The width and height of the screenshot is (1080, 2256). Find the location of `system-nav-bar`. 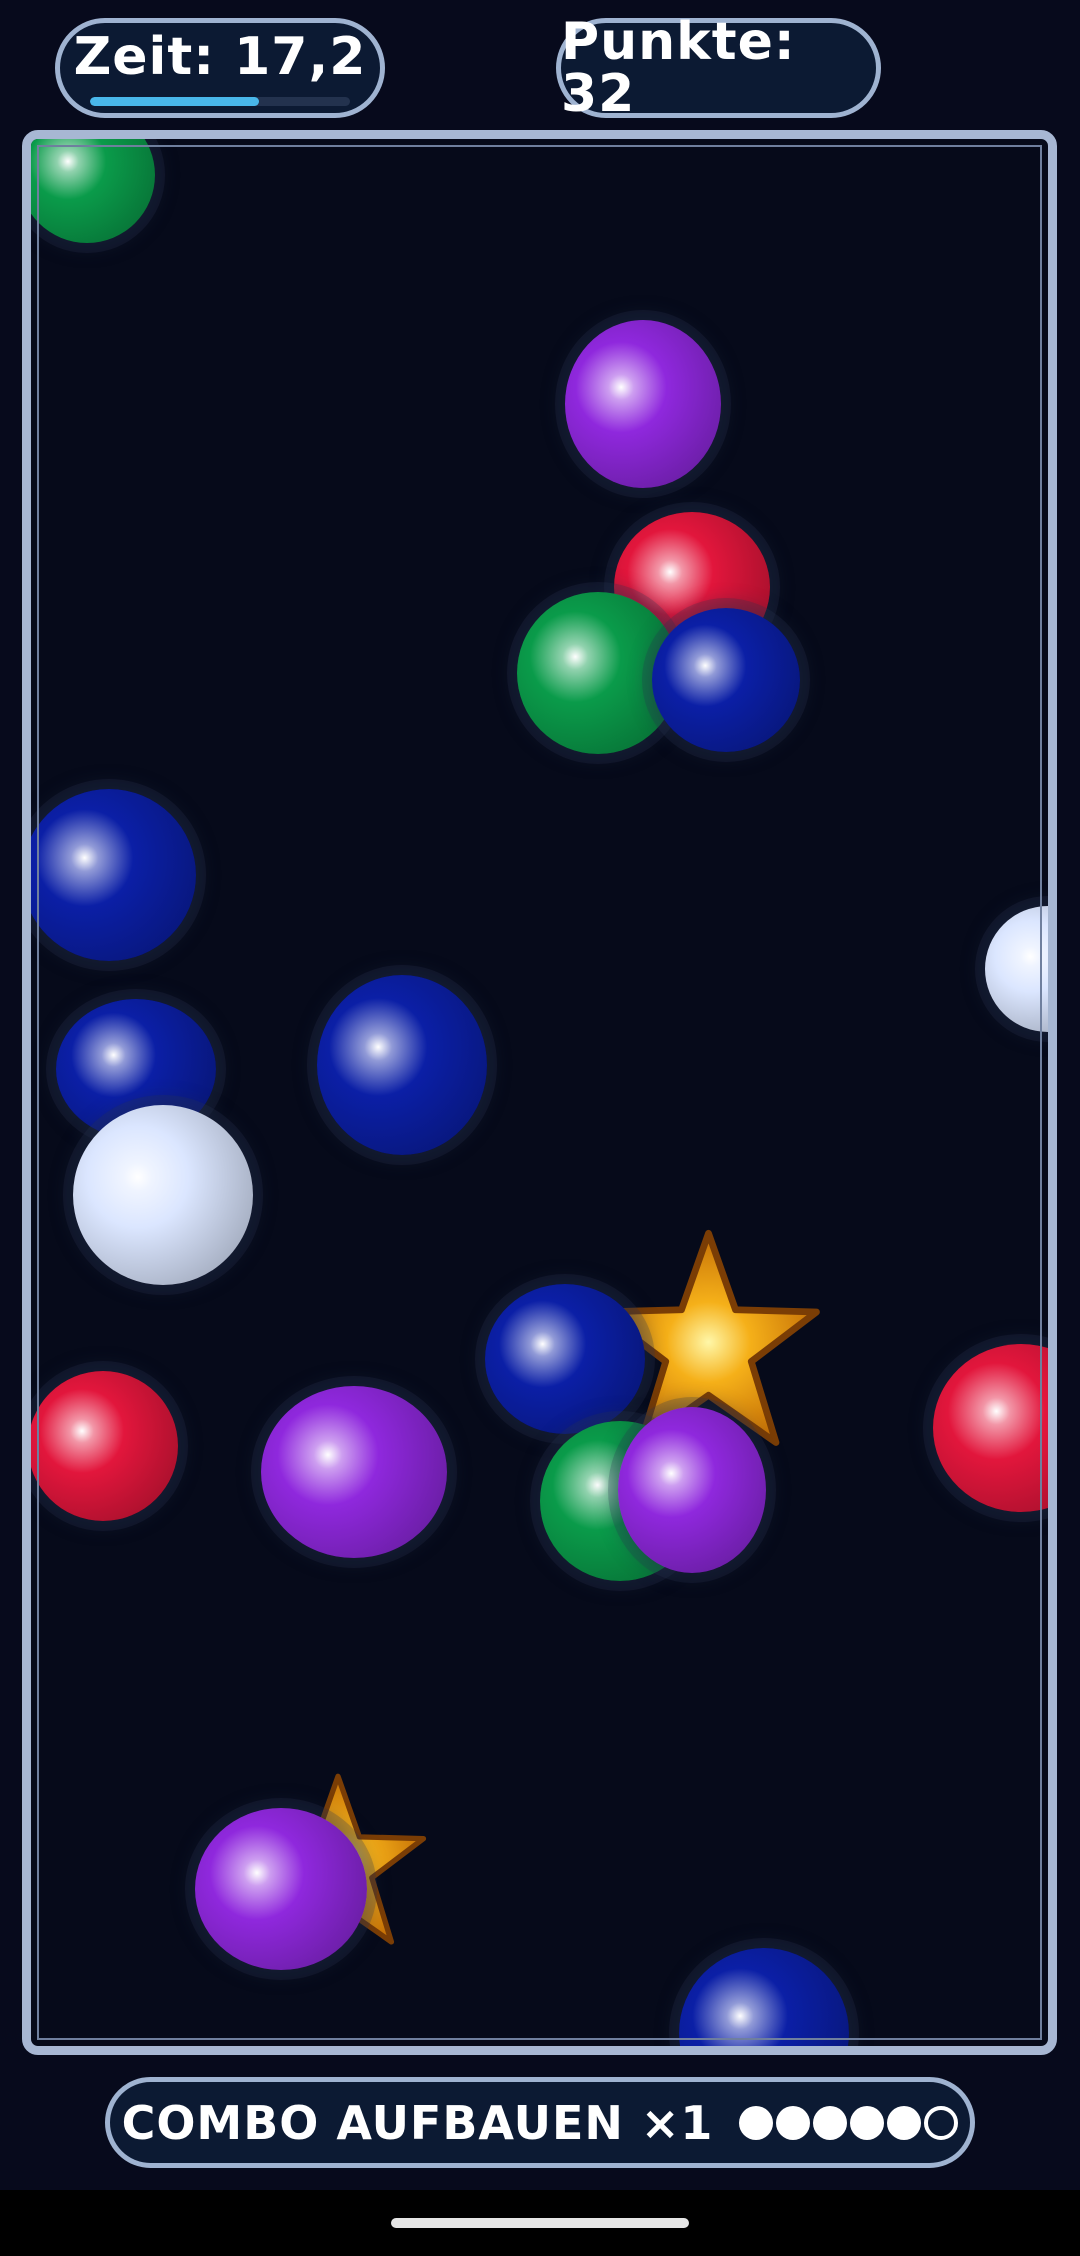

system-nav-bar is located at coordinates (540, 2223).